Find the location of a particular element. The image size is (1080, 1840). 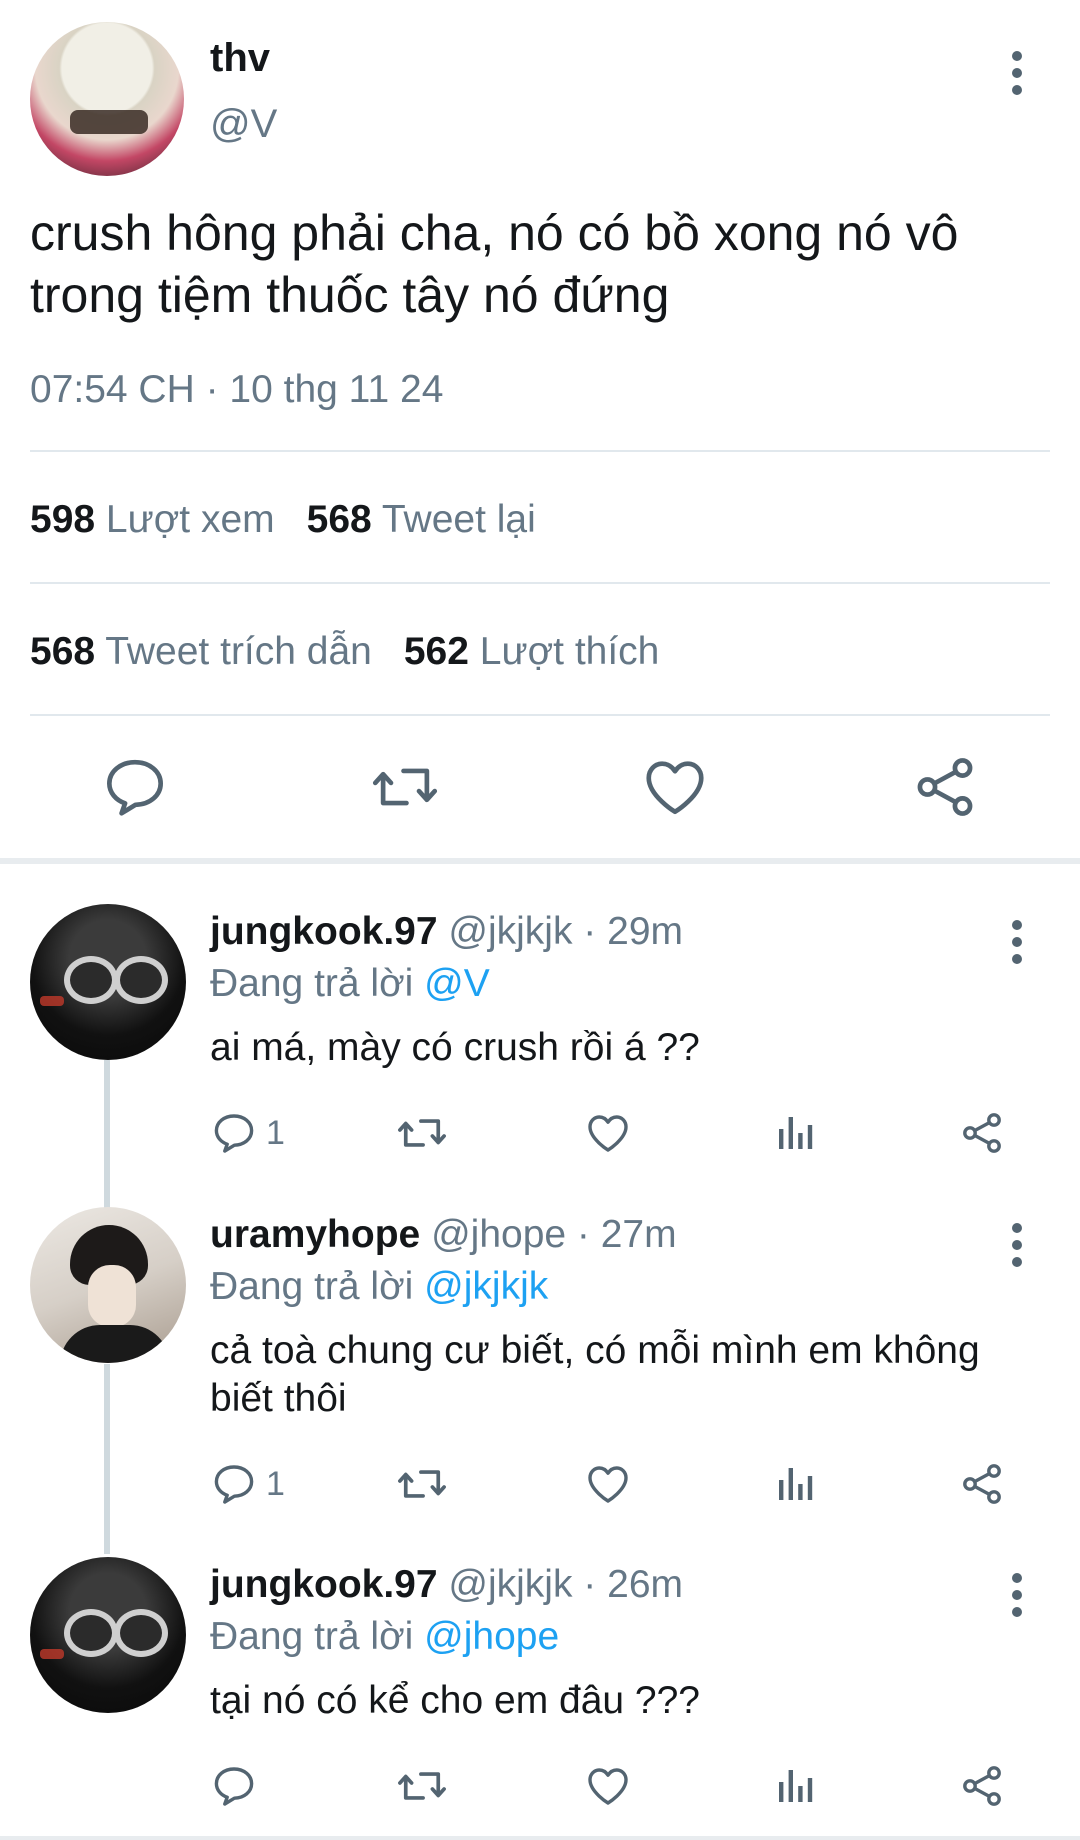

reply-text: tại nó có kể cho em đâu ??? is located at coordinates (455, 1700).